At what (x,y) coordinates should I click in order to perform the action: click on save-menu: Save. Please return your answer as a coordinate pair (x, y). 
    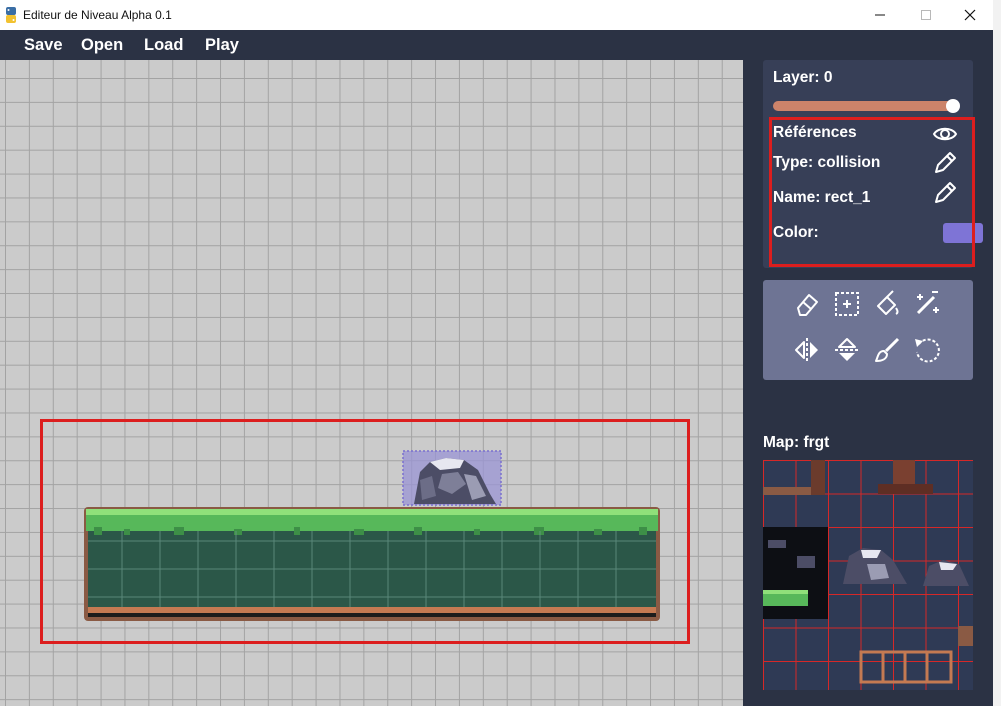
    Looking at the image, I should click on (43, 45).